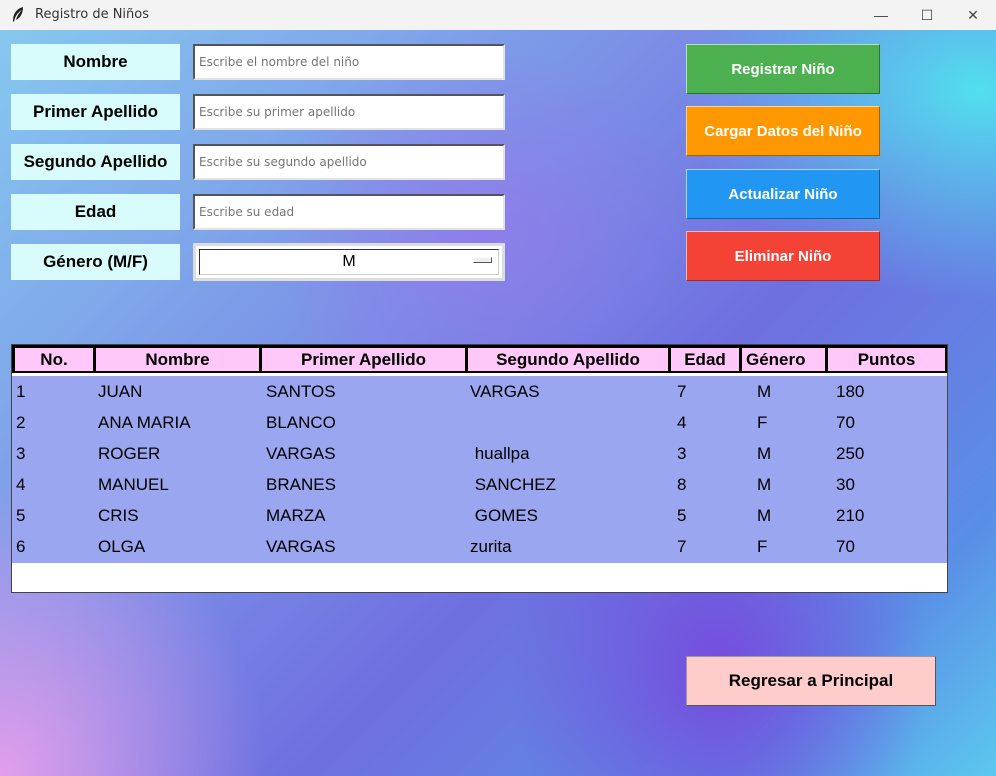 Image resolution: width=996 pixels, height=776 pixels. I want to click on cell-segundo-apellido: huallpa, so click(500, 453).